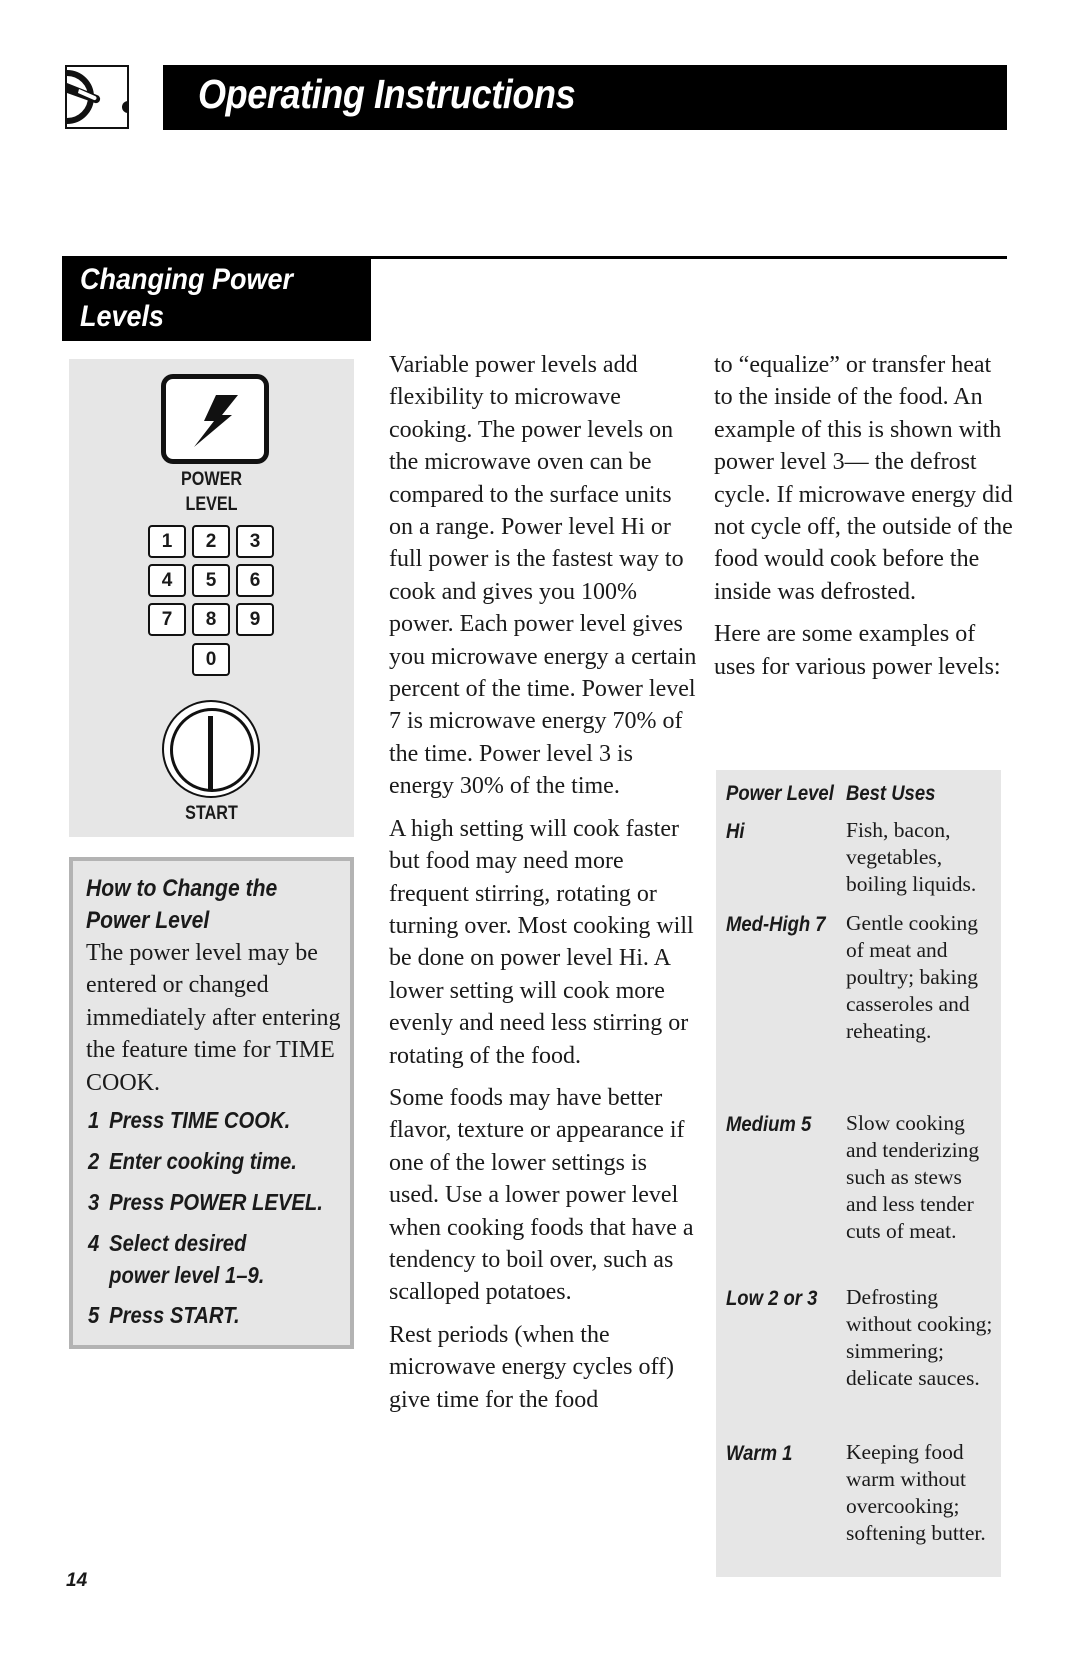 The image size is (1080, 1669). Describe the element at coordinates (891, 793) in the screenshot. I see `table-header-best-uses: Best Uses` at that location.